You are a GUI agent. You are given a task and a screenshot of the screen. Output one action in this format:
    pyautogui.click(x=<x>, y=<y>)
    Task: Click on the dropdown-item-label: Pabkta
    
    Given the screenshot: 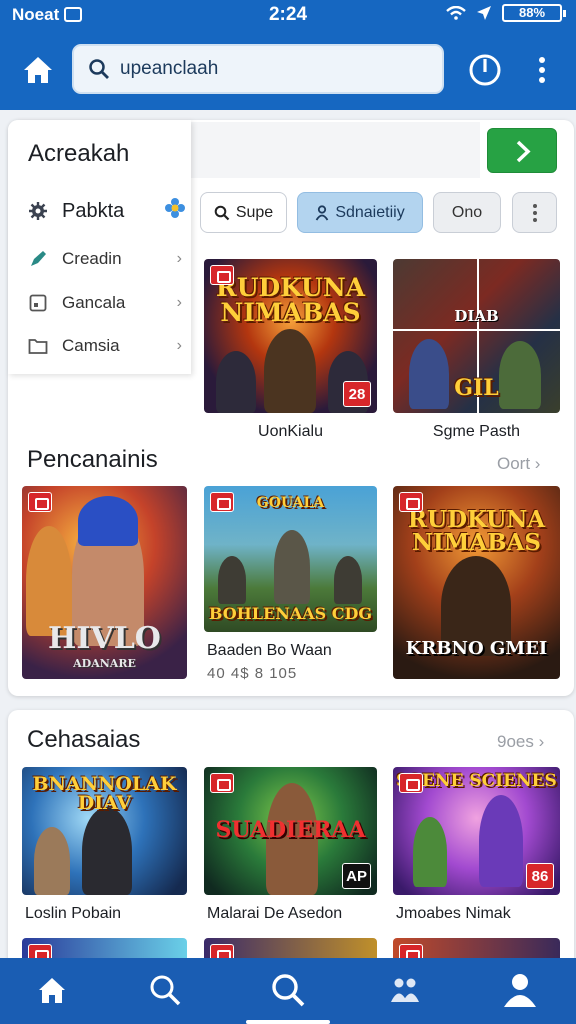 What is the action you would take?
    pyautogui.click(x=93, y=210)
    